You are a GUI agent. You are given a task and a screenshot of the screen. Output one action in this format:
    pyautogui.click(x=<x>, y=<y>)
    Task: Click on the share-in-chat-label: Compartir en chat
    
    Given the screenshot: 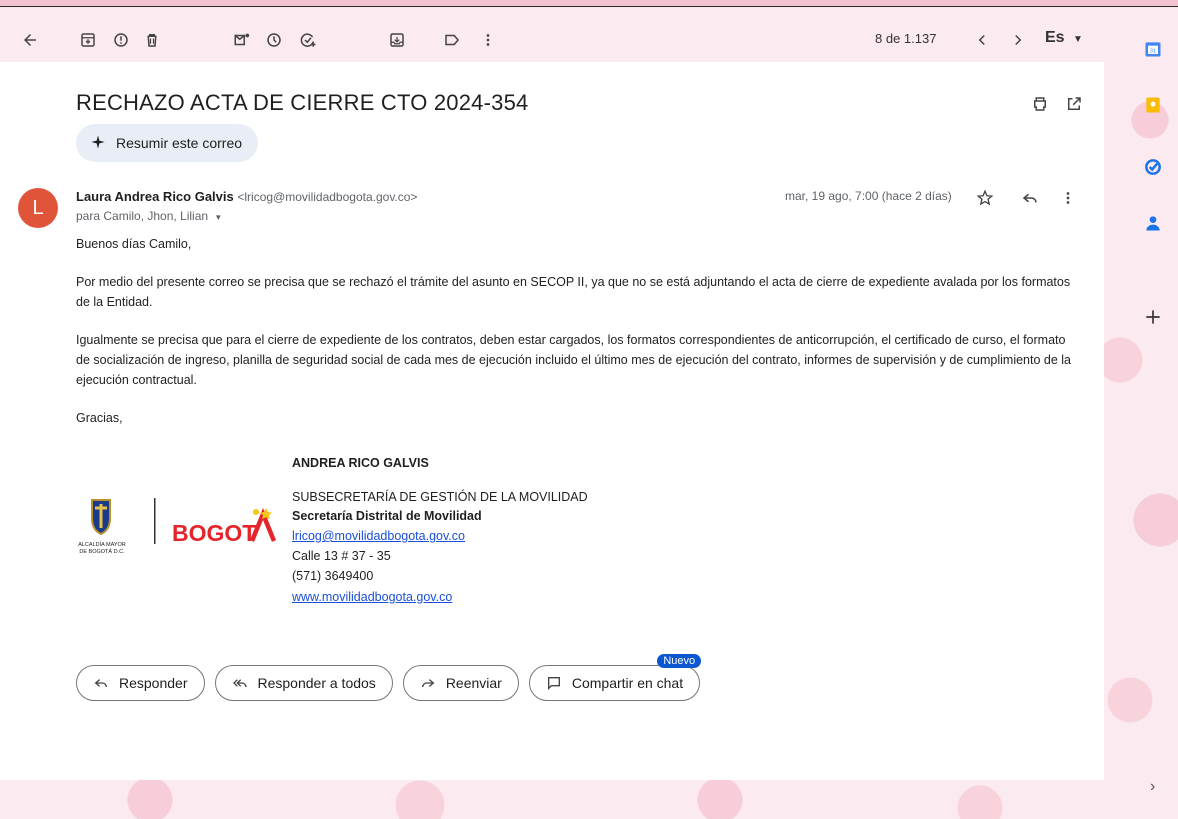 What is the action you would take?
    pyautogui.click(x=627, y=683)
    